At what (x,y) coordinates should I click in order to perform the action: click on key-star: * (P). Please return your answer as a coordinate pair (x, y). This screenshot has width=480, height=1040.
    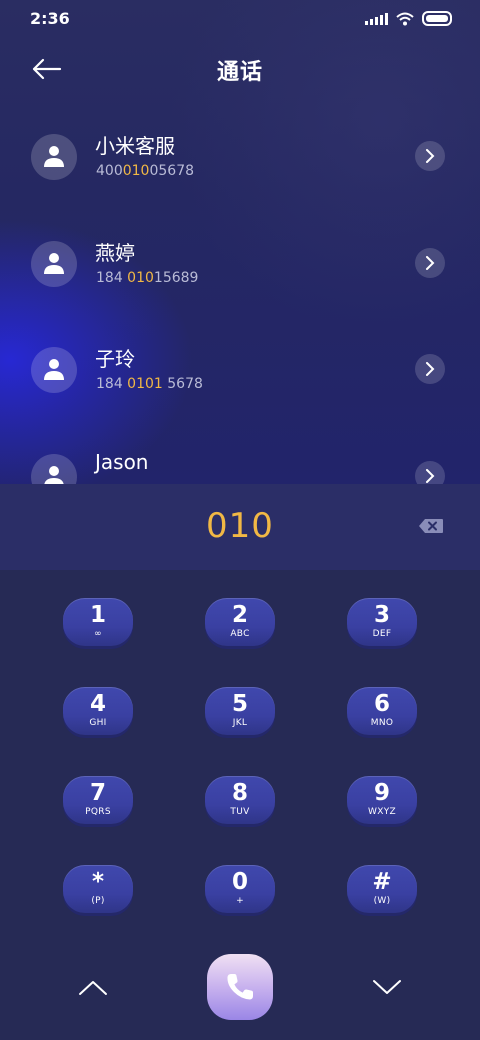
    Looking at the image, I should click on (98, 889).